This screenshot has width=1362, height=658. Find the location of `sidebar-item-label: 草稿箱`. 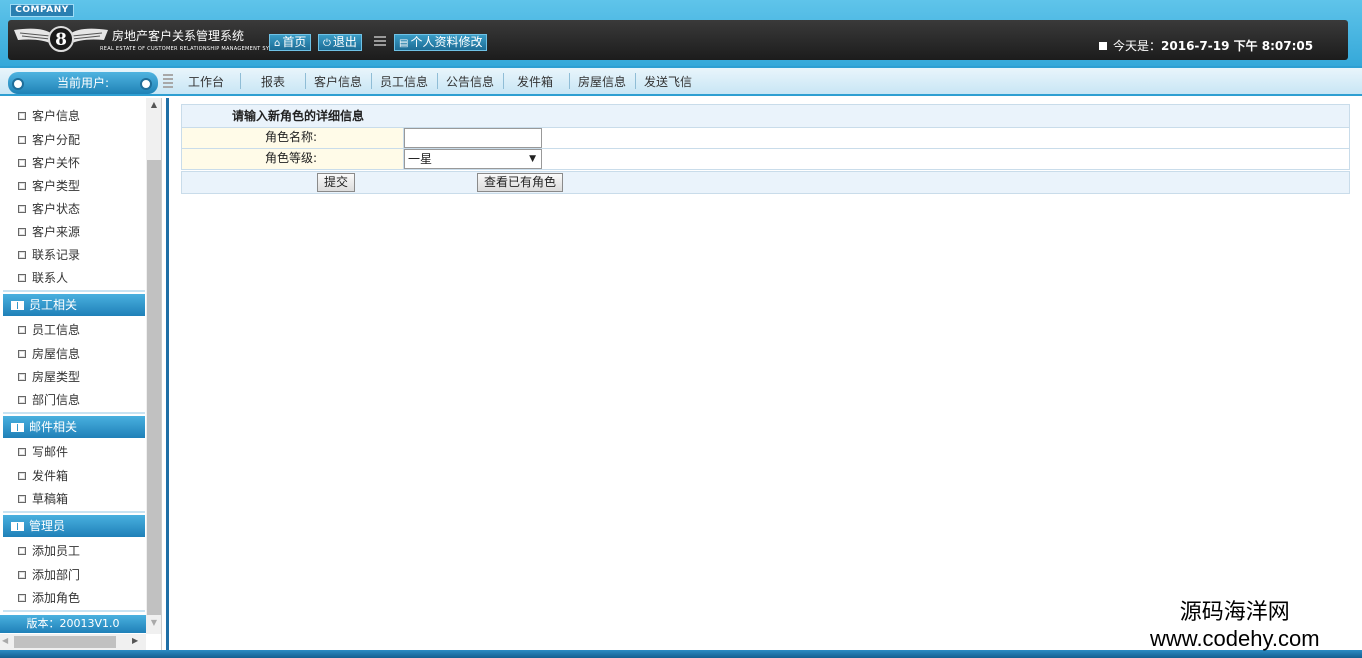

sidebar-item-label: 草稿箱 is located at coordinates (50, 499).